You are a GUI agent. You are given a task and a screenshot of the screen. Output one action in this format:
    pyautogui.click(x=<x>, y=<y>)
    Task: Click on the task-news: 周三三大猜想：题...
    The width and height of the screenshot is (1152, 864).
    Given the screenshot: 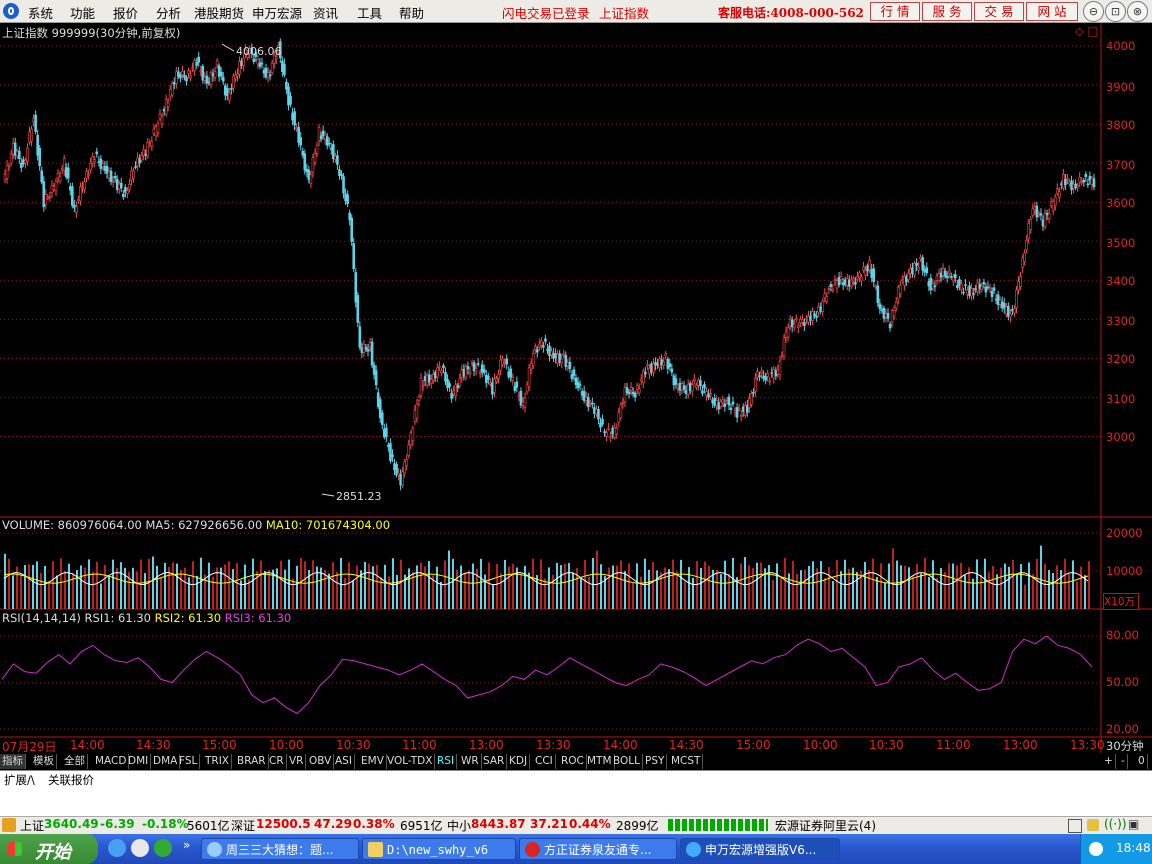 What is the action you would take?
    pyautogui.click(x=280, y=849)
    